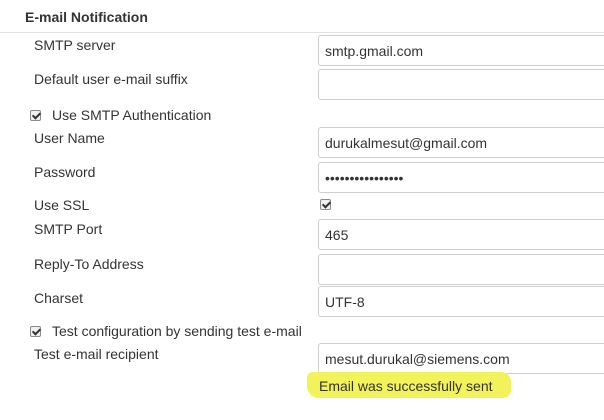 Image resolution: width=604 pixels, height=420 pixels. Describe the element at coordinates (461, 84) in the screenshot. I see `default-suffix-input` at that location.